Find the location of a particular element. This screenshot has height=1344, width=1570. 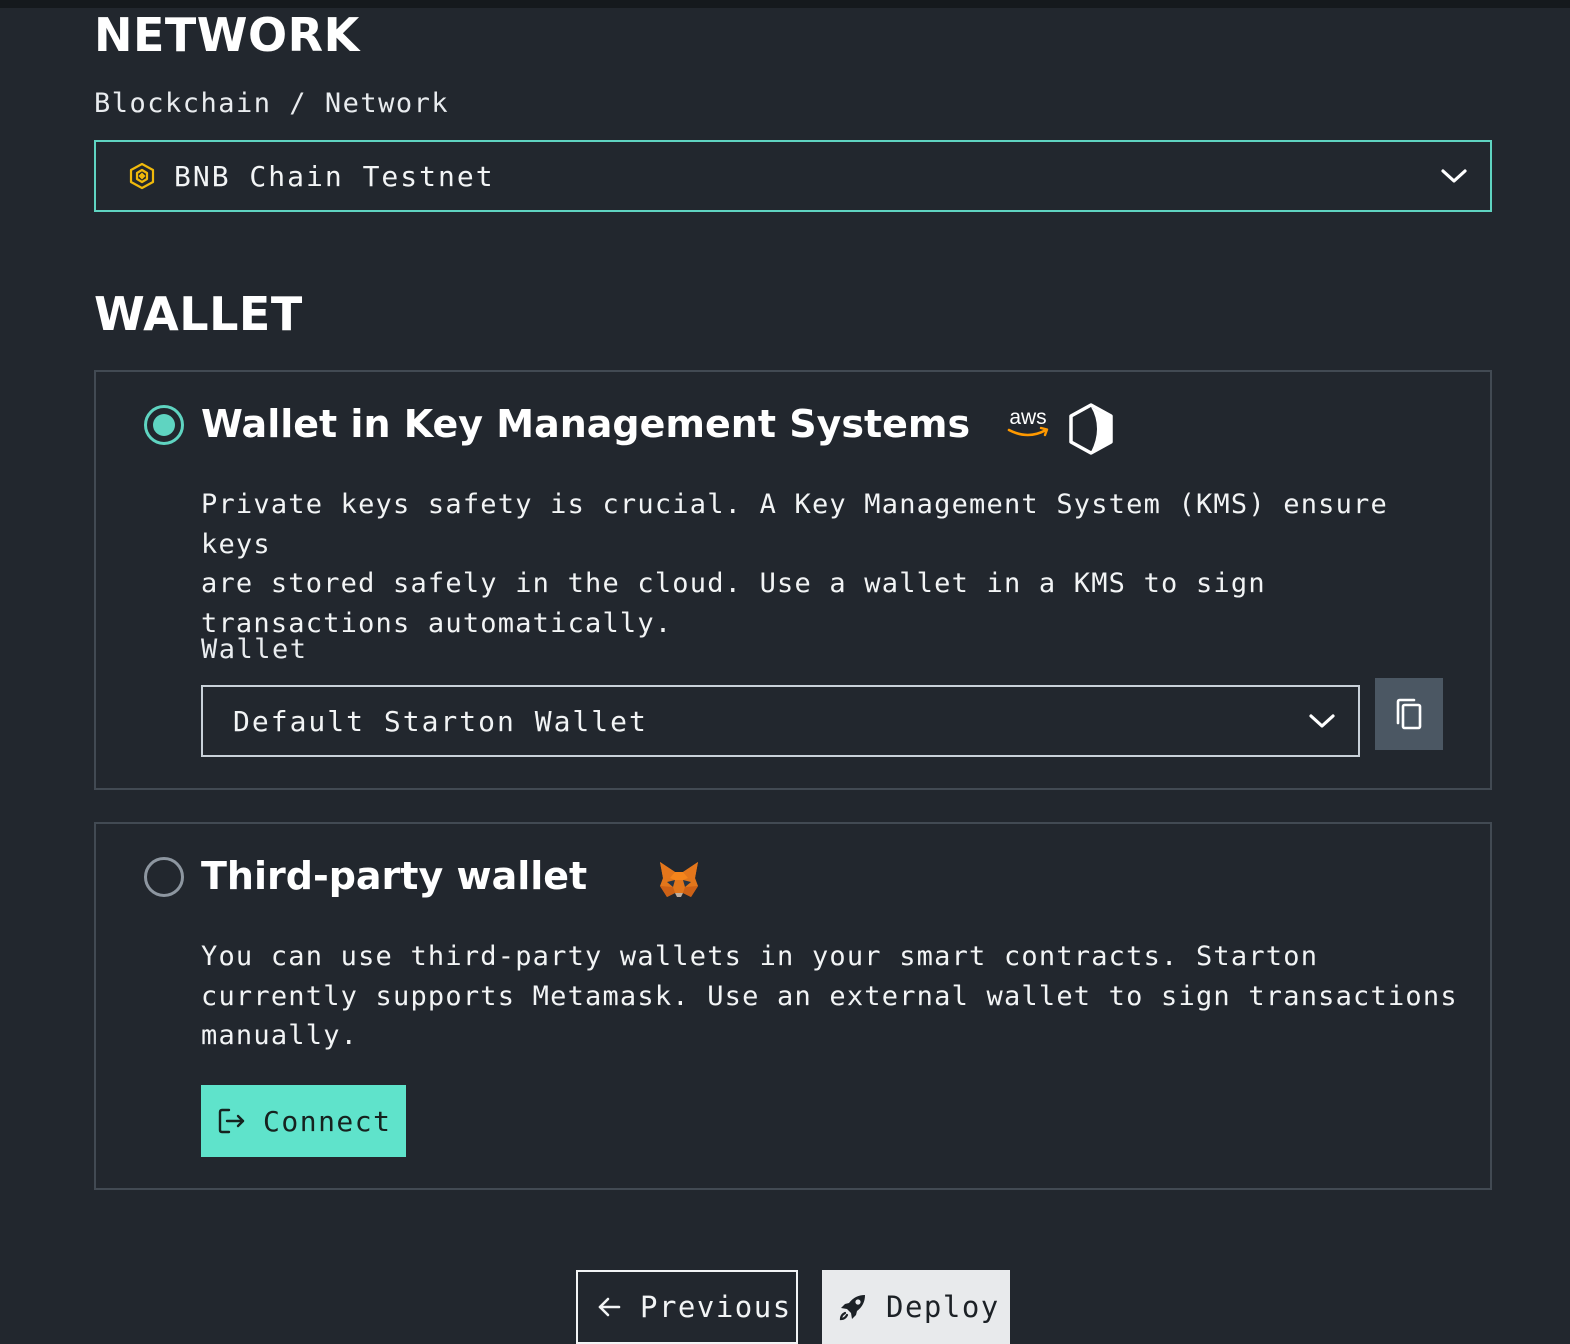

aws-logo-text: aws is located at coordinates (1027, 418).